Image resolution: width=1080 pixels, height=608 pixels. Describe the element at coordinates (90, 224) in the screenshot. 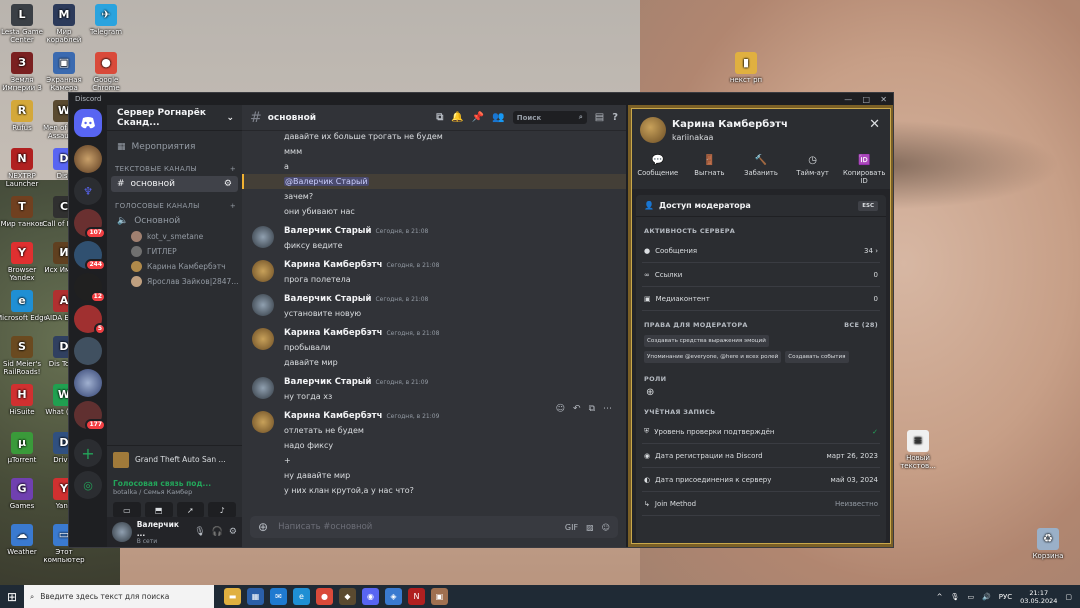

I see `guild-icon: 107` at that location.